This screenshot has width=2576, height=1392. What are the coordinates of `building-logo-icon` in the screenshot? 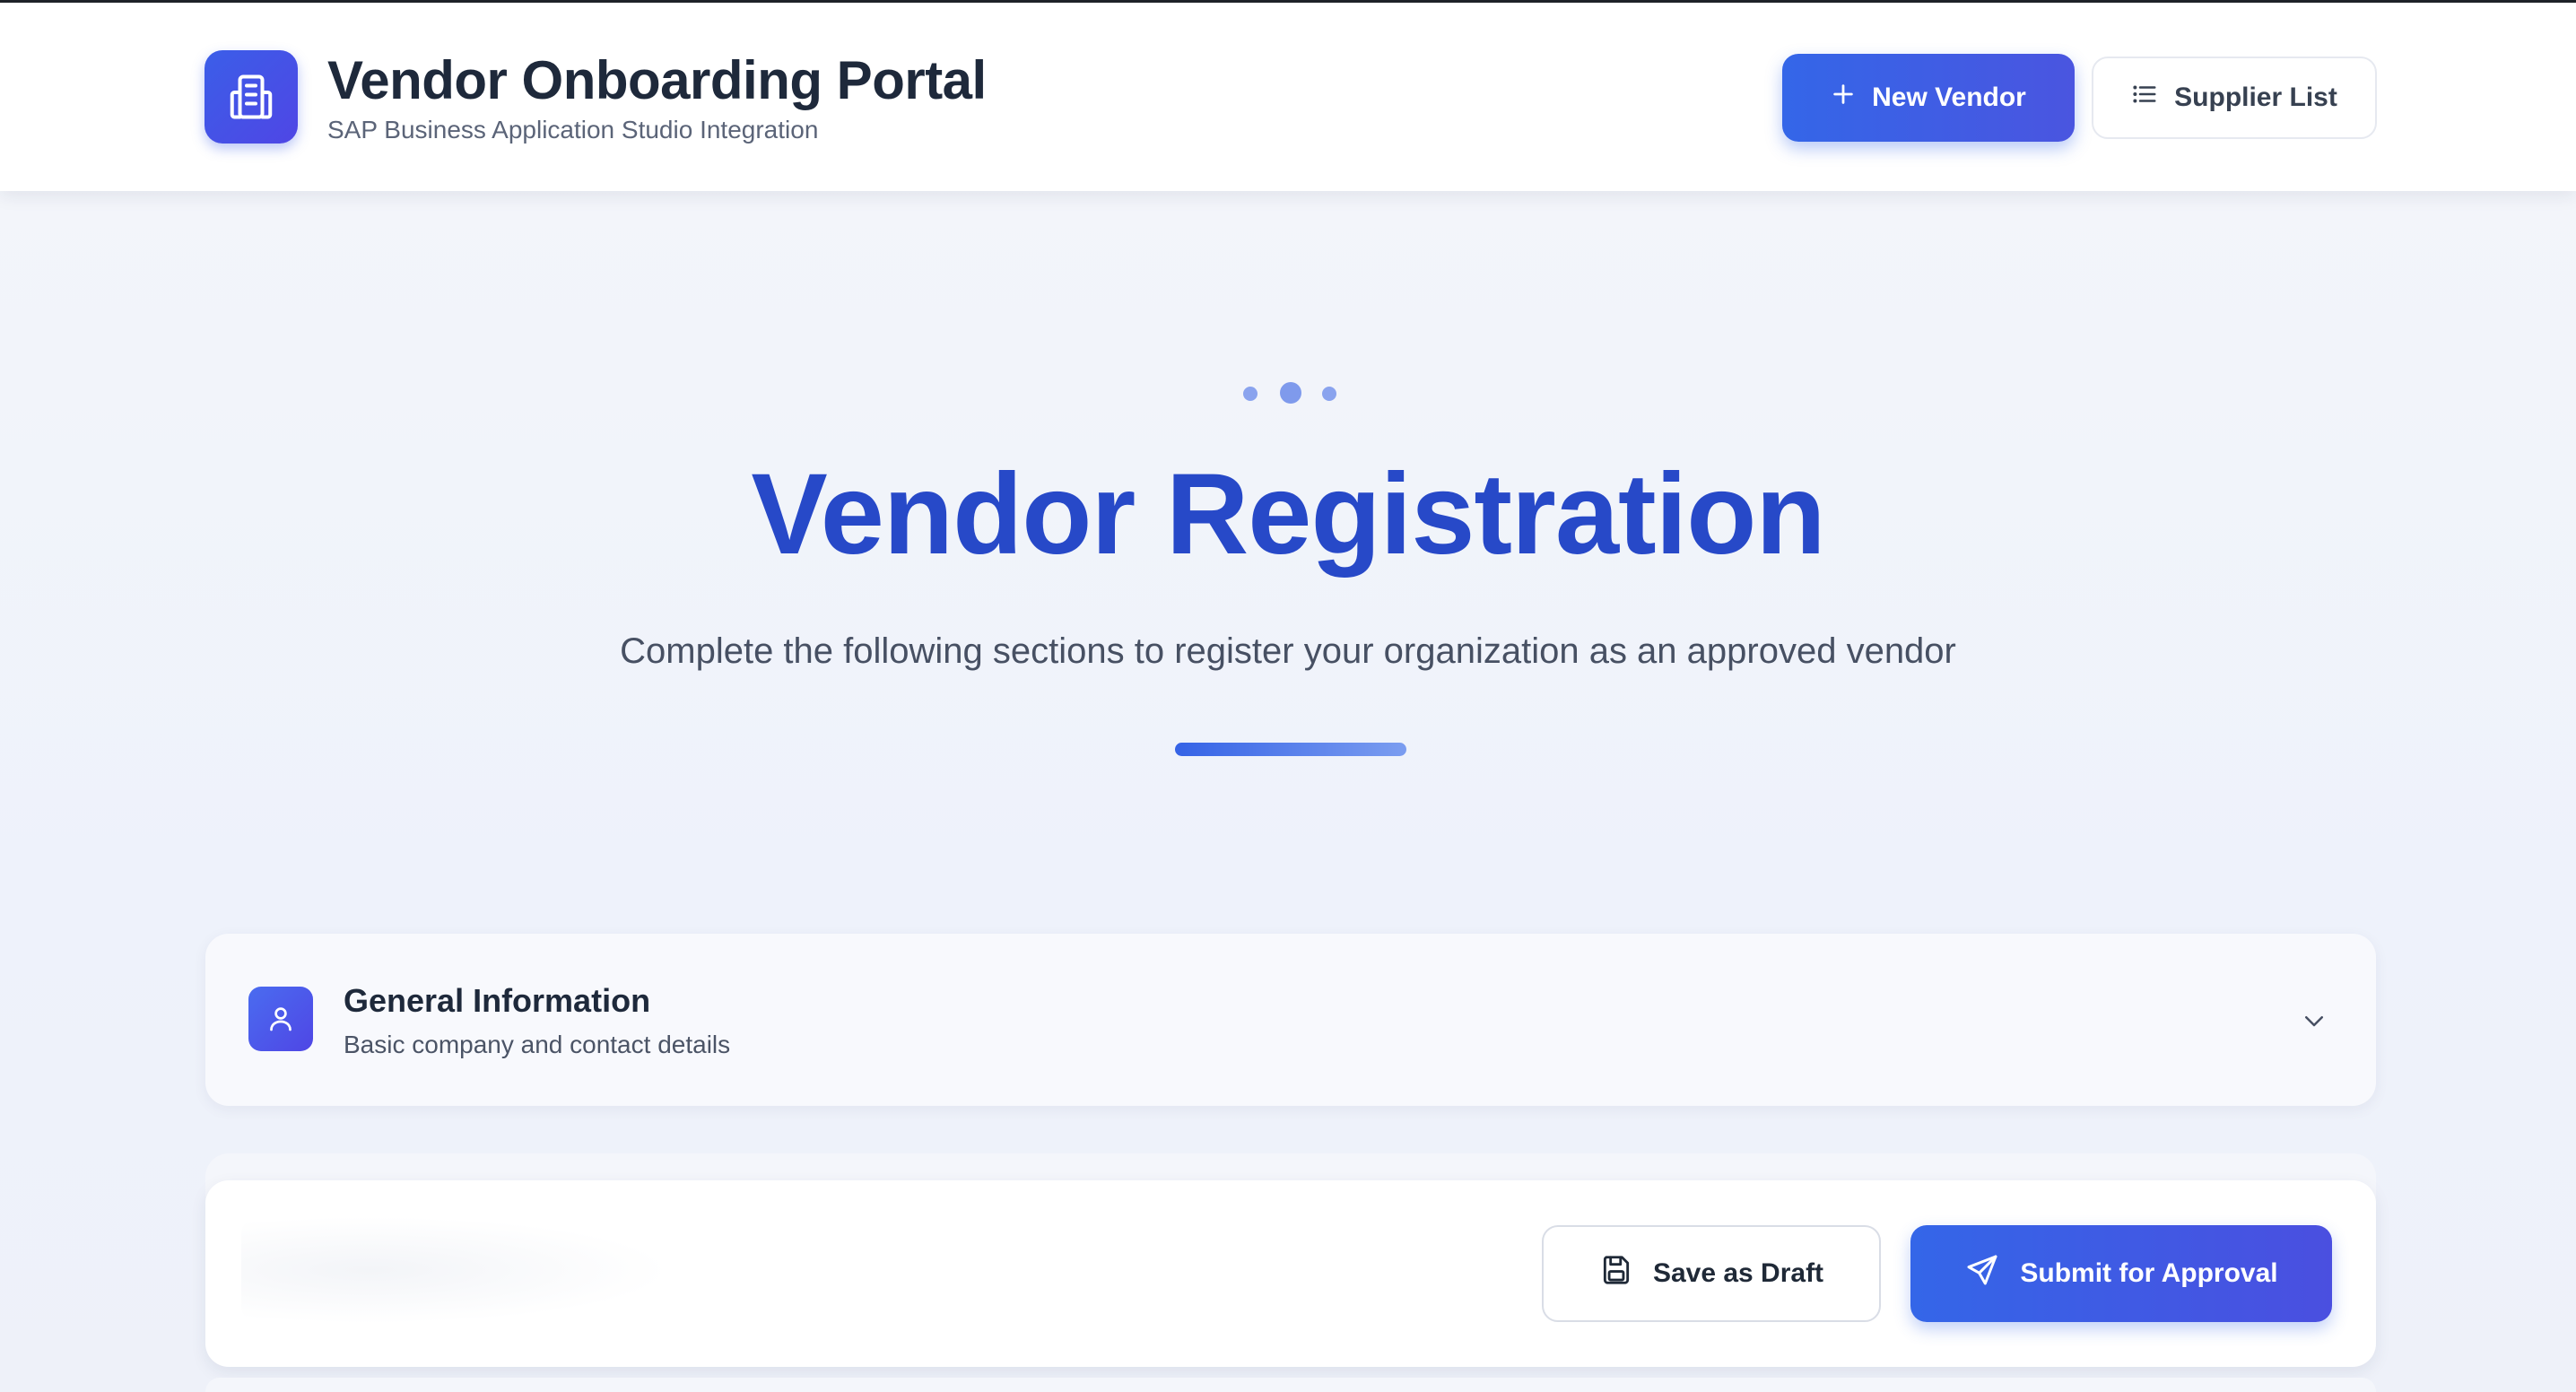 It's located at (251, 97).